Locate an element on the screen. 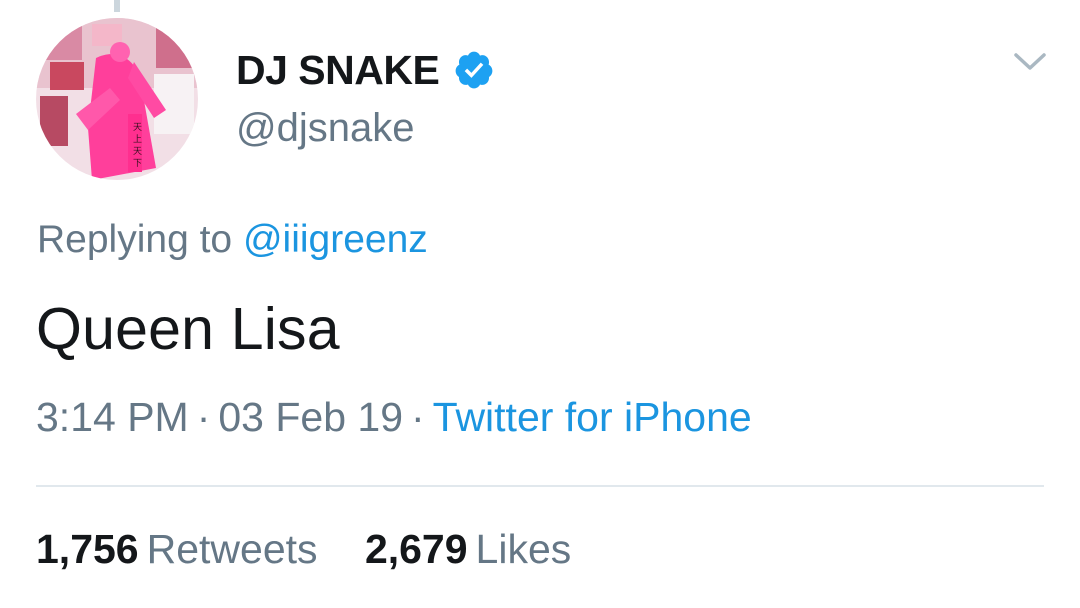  reply-context: Replying to @iiigreenz is located at coordinates (232, 240).